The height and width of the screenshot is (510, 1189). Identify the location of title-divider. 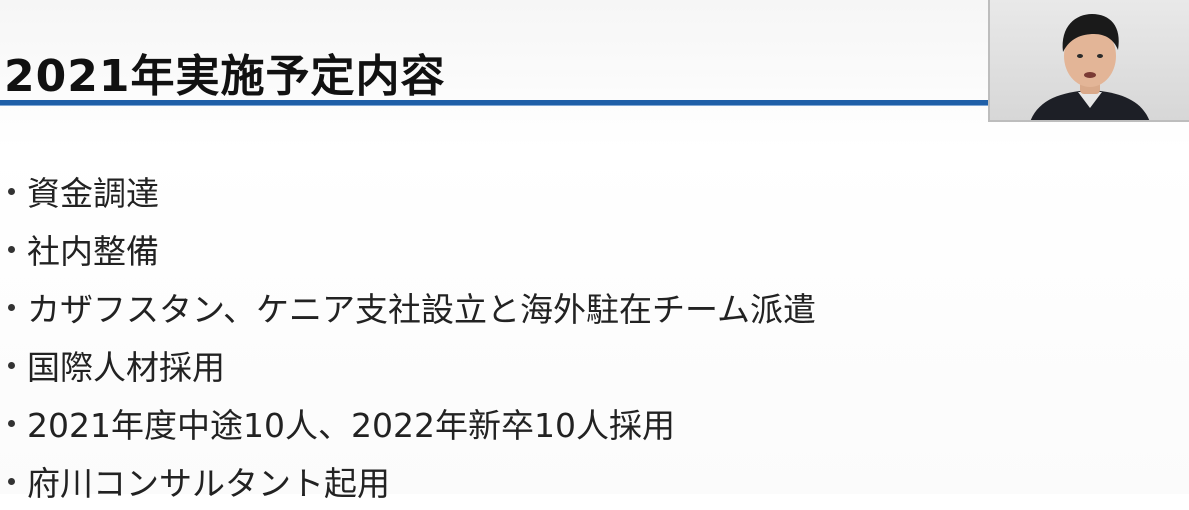
(495, 103).